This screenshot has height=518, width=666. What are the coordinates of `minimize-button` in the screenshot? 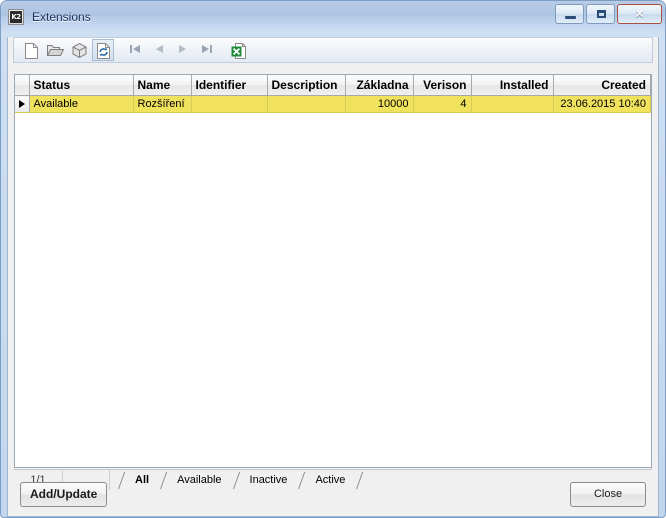 It's located at (569, 14).